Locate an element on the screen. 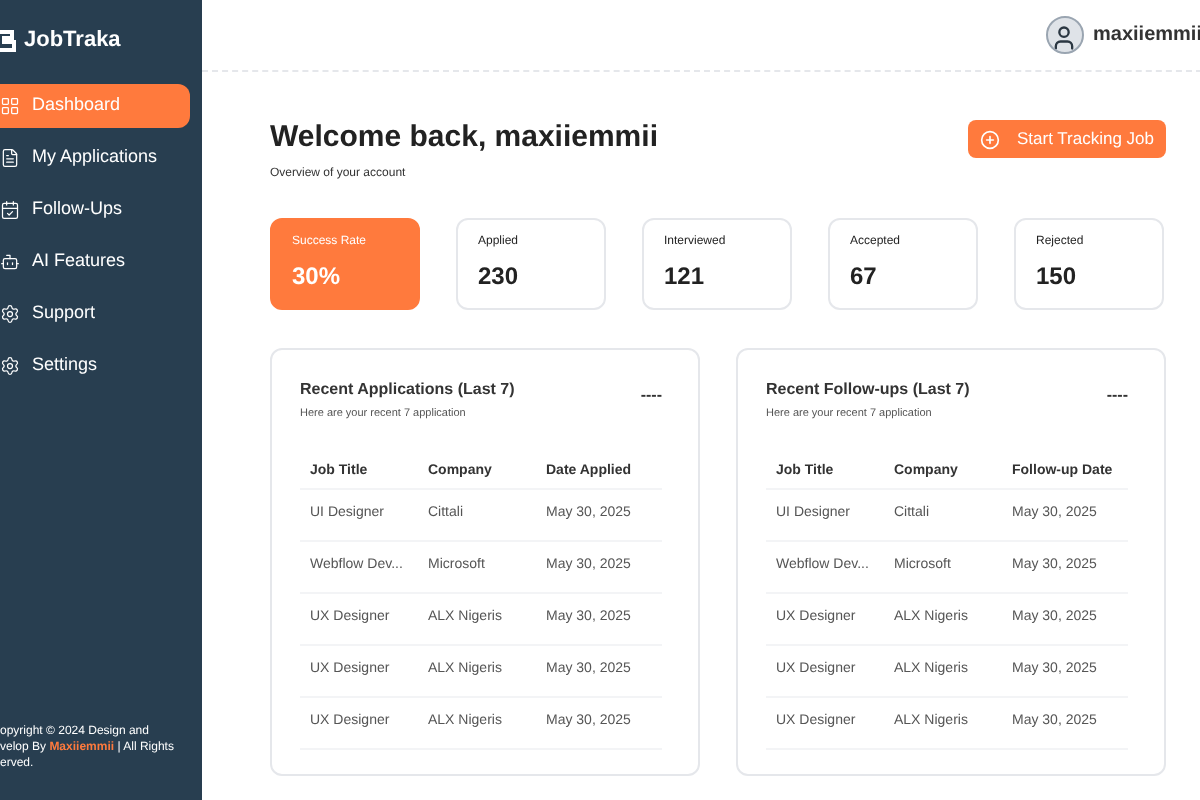 Image resolution: width=1200 pixels, height=800 pixels. stat-value: 121 is located at coordinates (685, 276).